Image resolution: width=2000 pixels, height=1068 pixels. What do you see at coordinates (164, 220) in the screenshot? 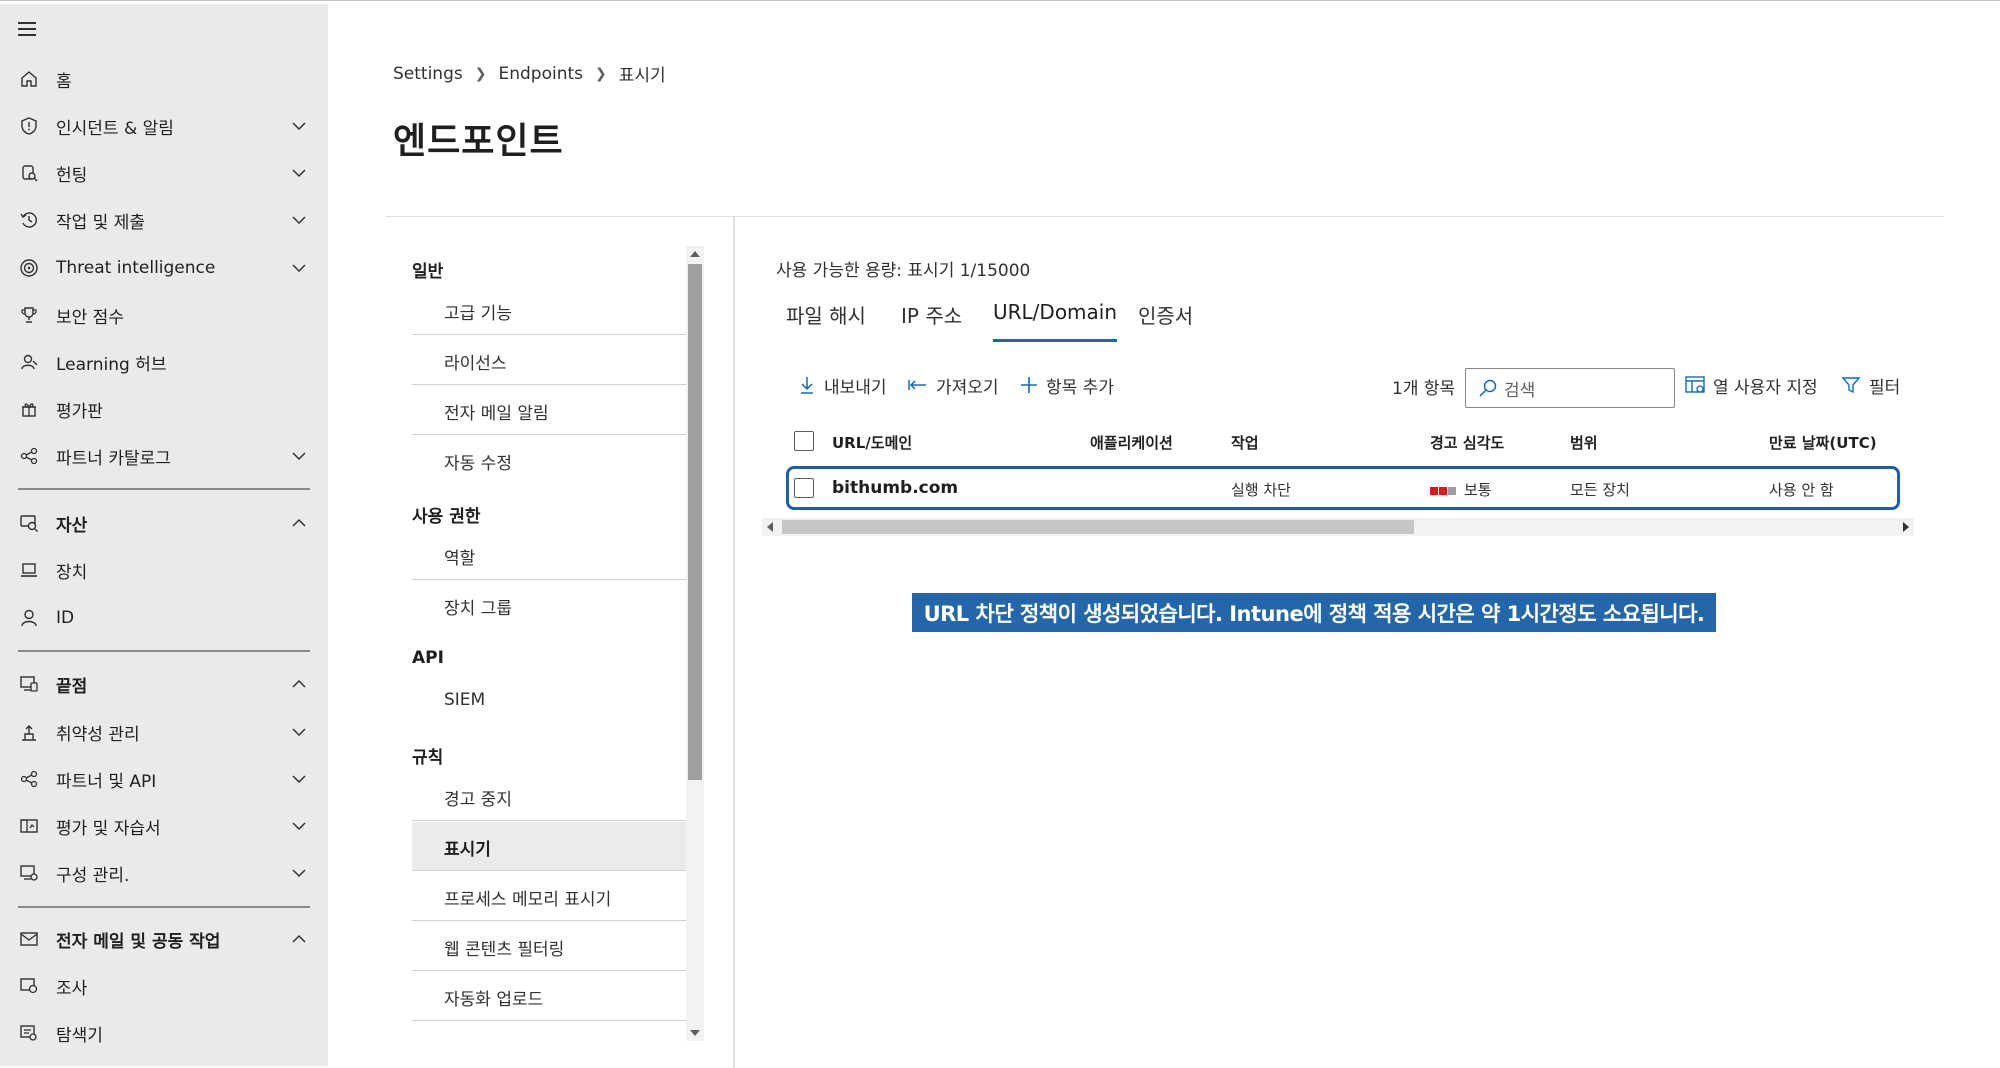
I see `nav-item-actions: 작업 및 제출` at bounding box center [164, 220].